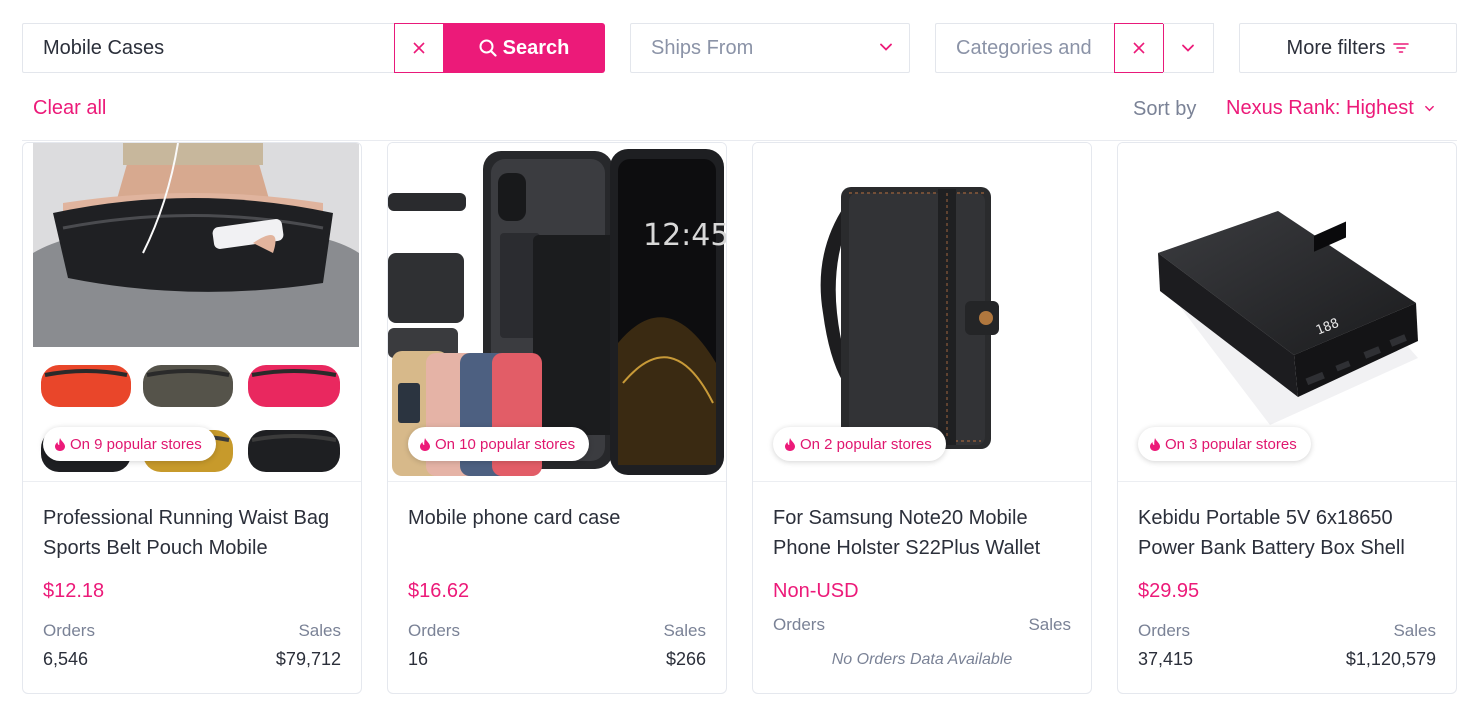 Image resolution: width=1483 pixels, height=717 pixels. Describe the element at coordinates (1320, 108) in the screenshot. I see `sort-value: Nexus Rank: Highest` at that location.